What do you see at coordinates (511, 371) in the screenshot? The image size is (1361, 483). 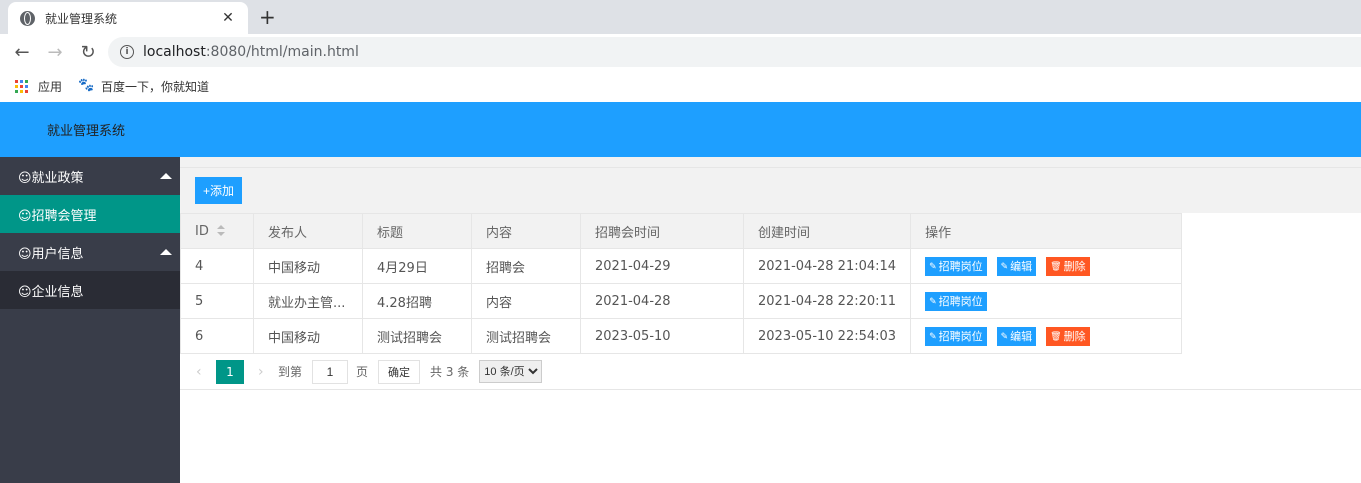 I see `page-size-select: 10 条/页` at bounding box center [511, 371].